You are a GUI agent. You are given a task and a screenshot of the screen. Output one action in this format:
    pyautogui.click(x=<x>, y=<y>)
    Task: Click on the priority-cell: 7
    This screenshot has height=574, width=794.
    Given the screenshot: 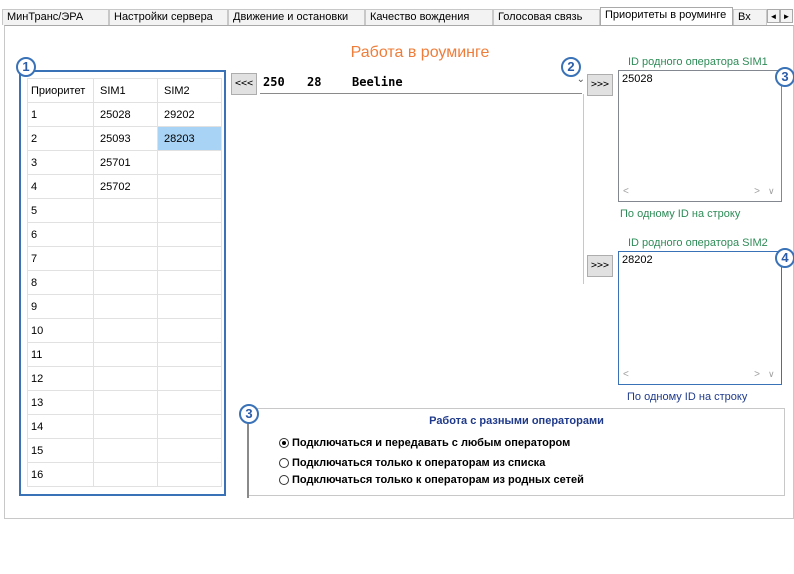 What is the action you would take?
    pyautogui.click(x=60, y=258)
    